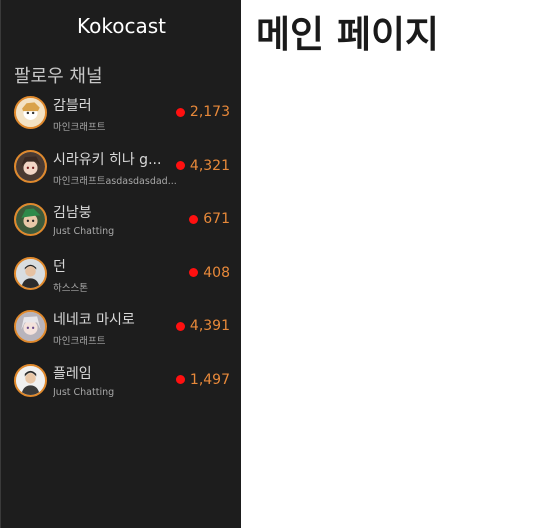 The image size is (546, 528). What do you see at coordinates (58, 76) in the screenshot?
I see `followed-channels-title: 팔로우 채널` at bounding box center [58, 76].